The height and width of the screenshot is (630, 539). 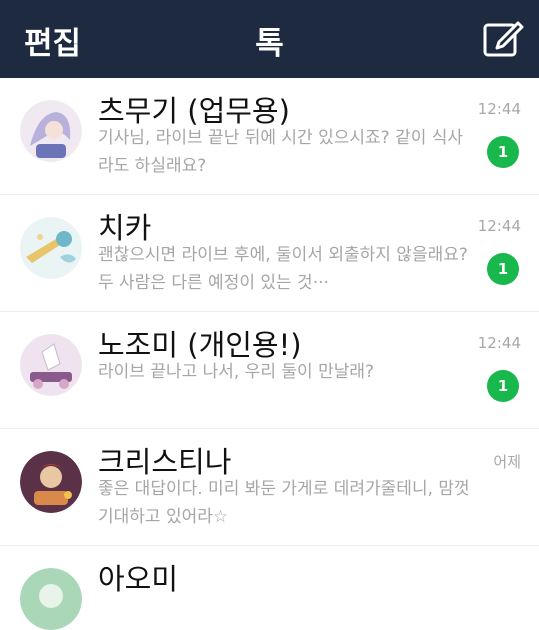 I want to click on chat-preview: 라이브 끝나고 나서, 우리 둘이 만날래?, so click(x=236, y=372).